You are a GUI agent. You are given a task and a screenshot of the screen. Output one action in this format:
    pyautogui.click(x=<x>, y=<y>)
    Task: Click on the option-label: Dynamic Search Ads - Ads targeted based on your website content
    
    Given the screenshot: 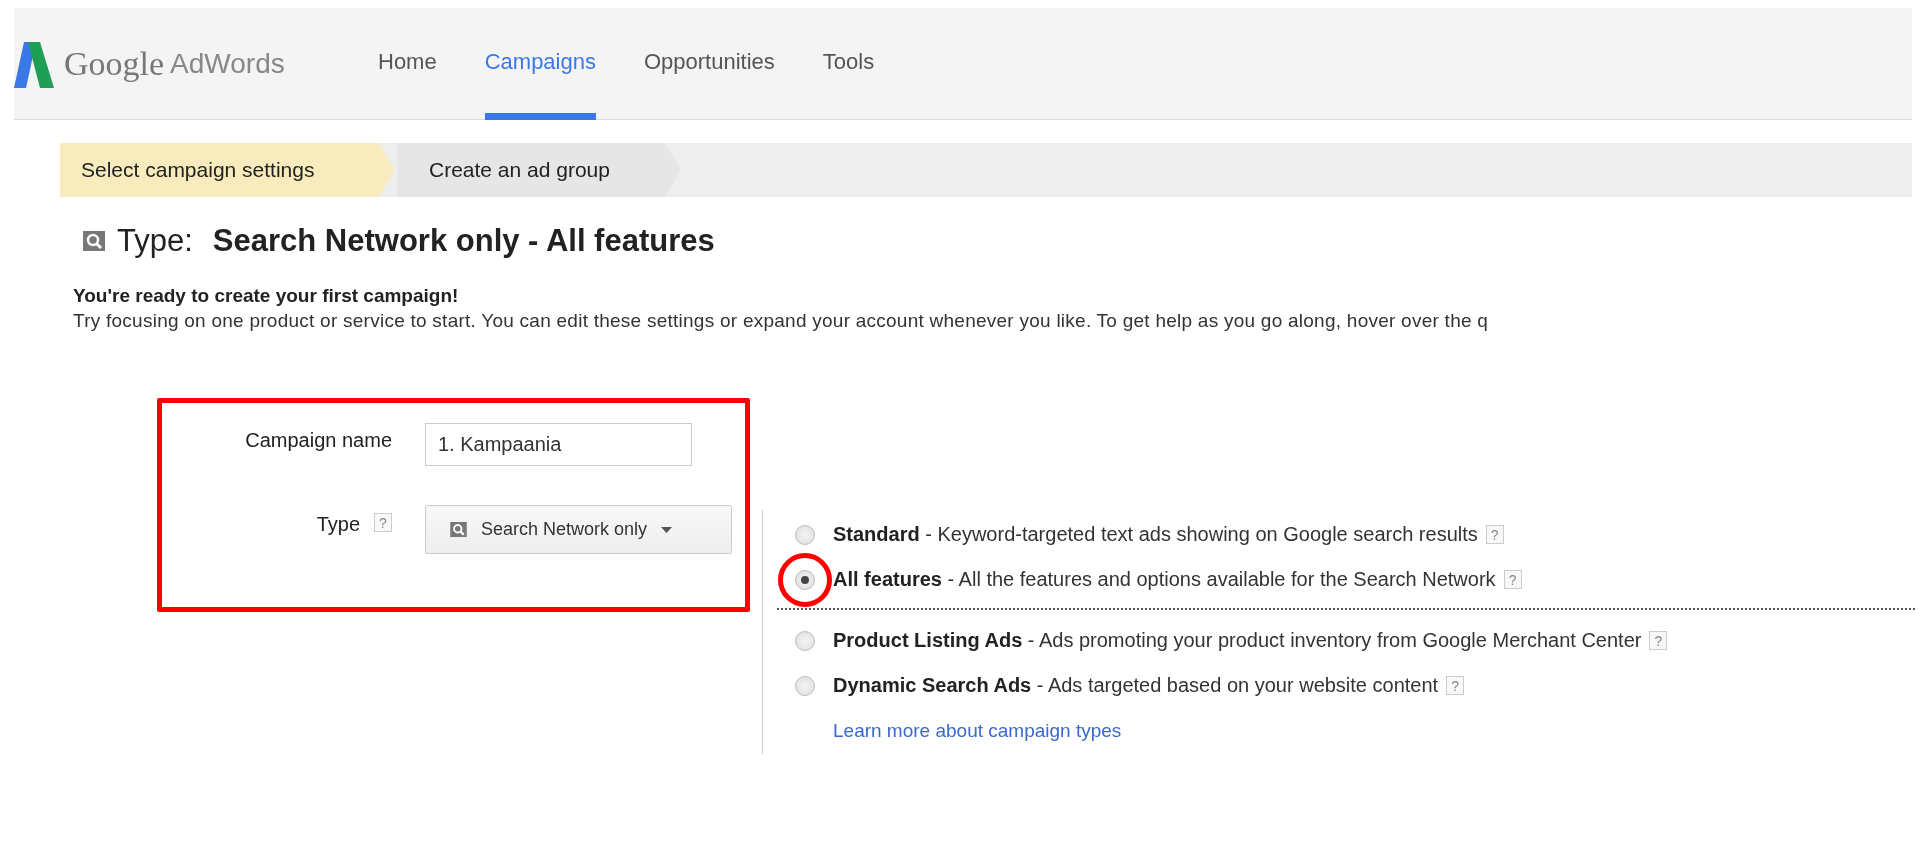 What is the action you would take?
    pyautogui.click(x=1136, y=685)
    